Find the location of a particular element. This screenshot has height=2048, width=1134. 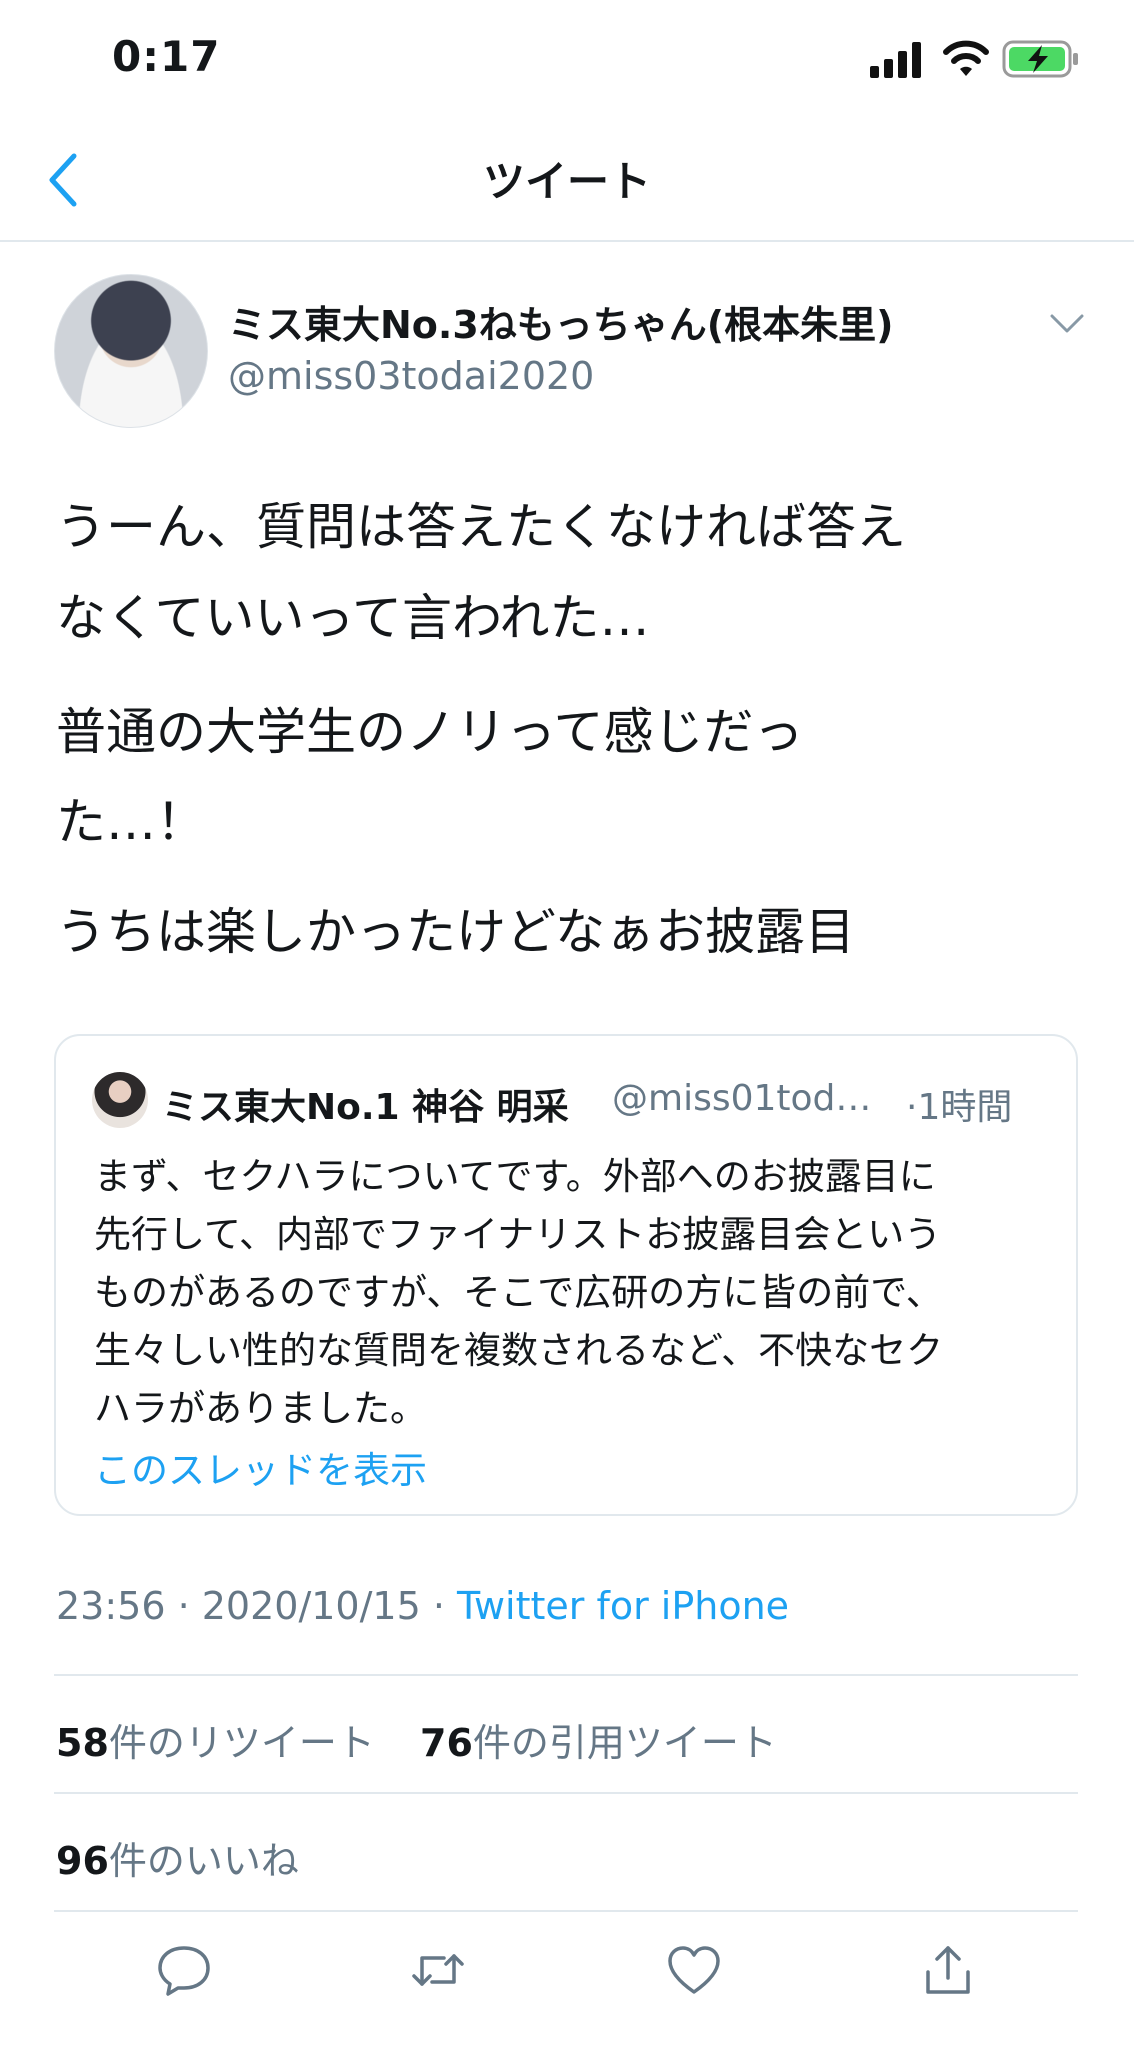

tweet-text-line: た…！ is located at coordinates (131, 822).